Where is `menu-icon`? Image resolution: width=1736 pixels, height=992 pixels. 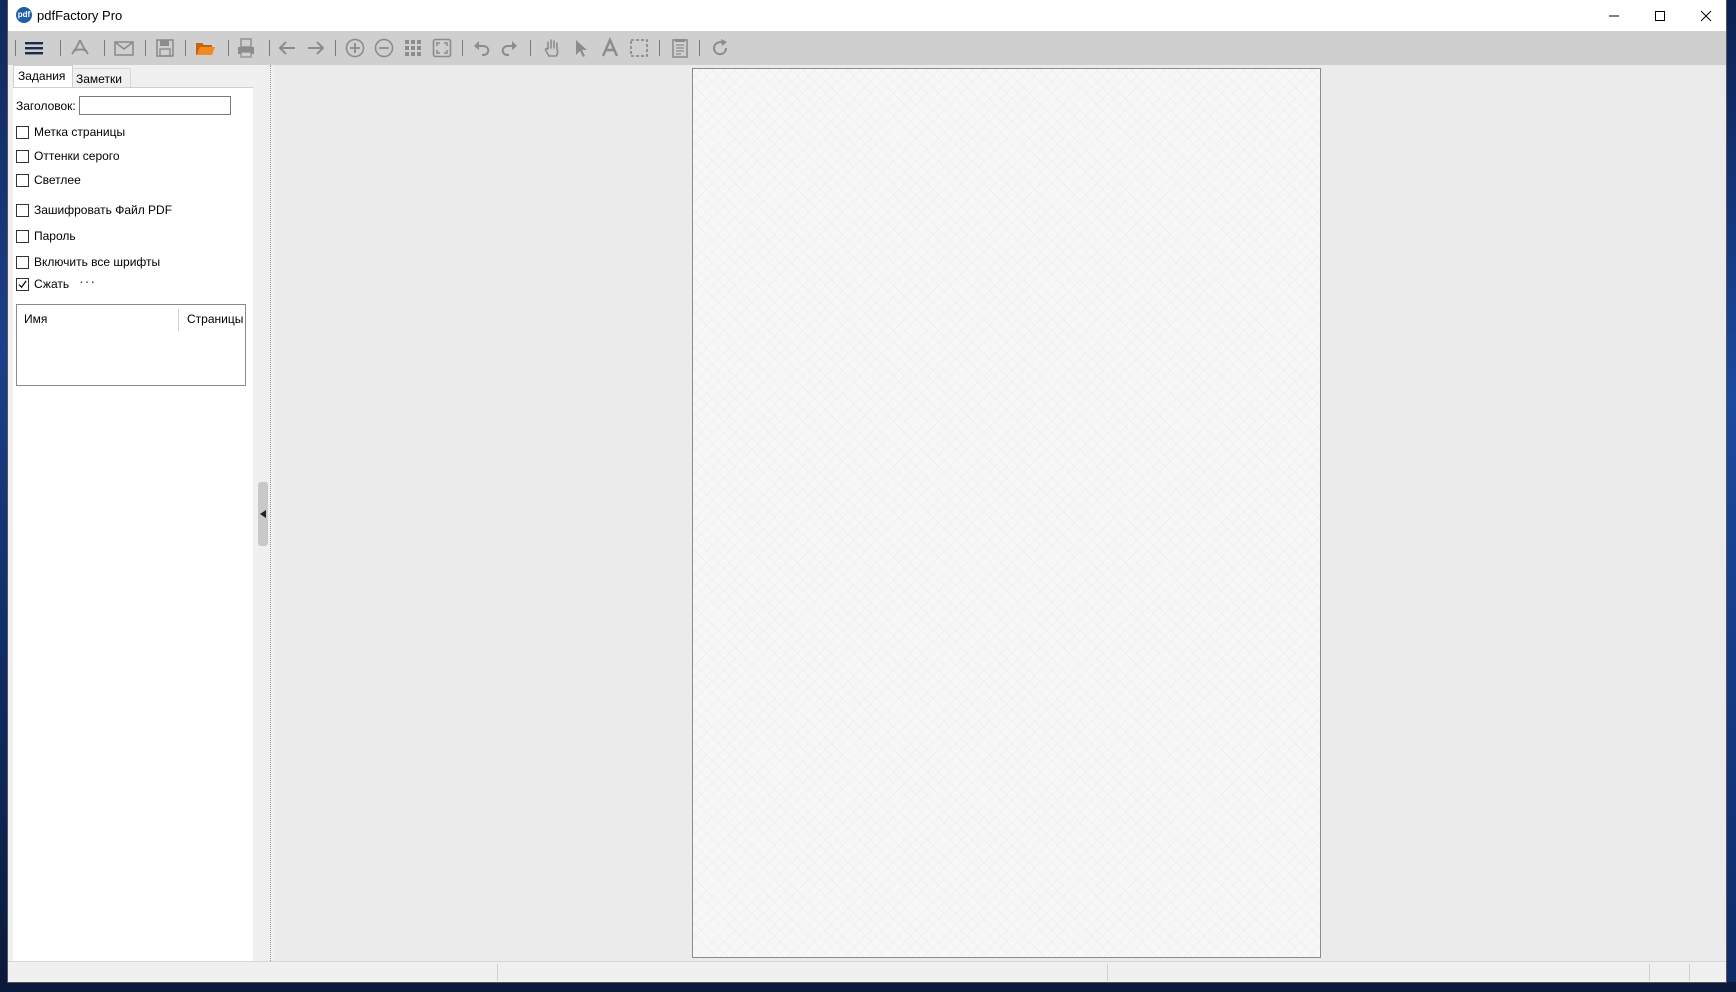 menu-icon is located at coordinates (34, 48).